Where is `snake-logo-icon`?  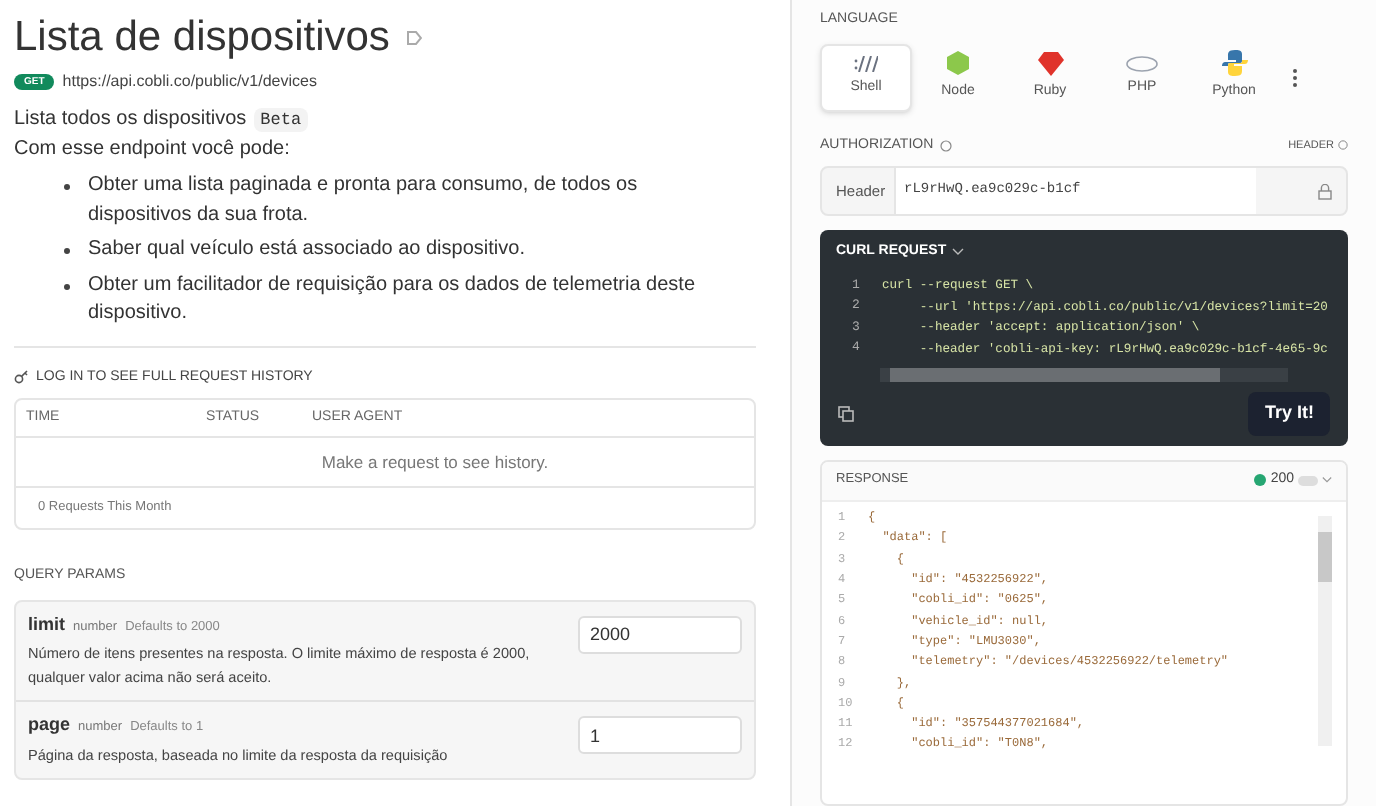
snake-logo-icon is located at coordinates (1234, 63).